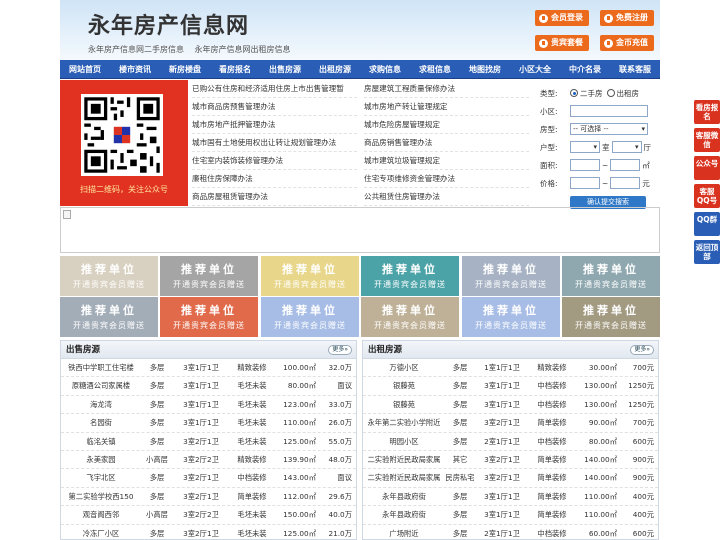 This screenshot has height=540, width=720. What do you see at coordinates (208, 478) in the screenshot?
I see `listing-row: 飞宇北区 多层 3室2厅1卫 中档装修 143.00㎡ 面议` at bounding box center [208, 478].